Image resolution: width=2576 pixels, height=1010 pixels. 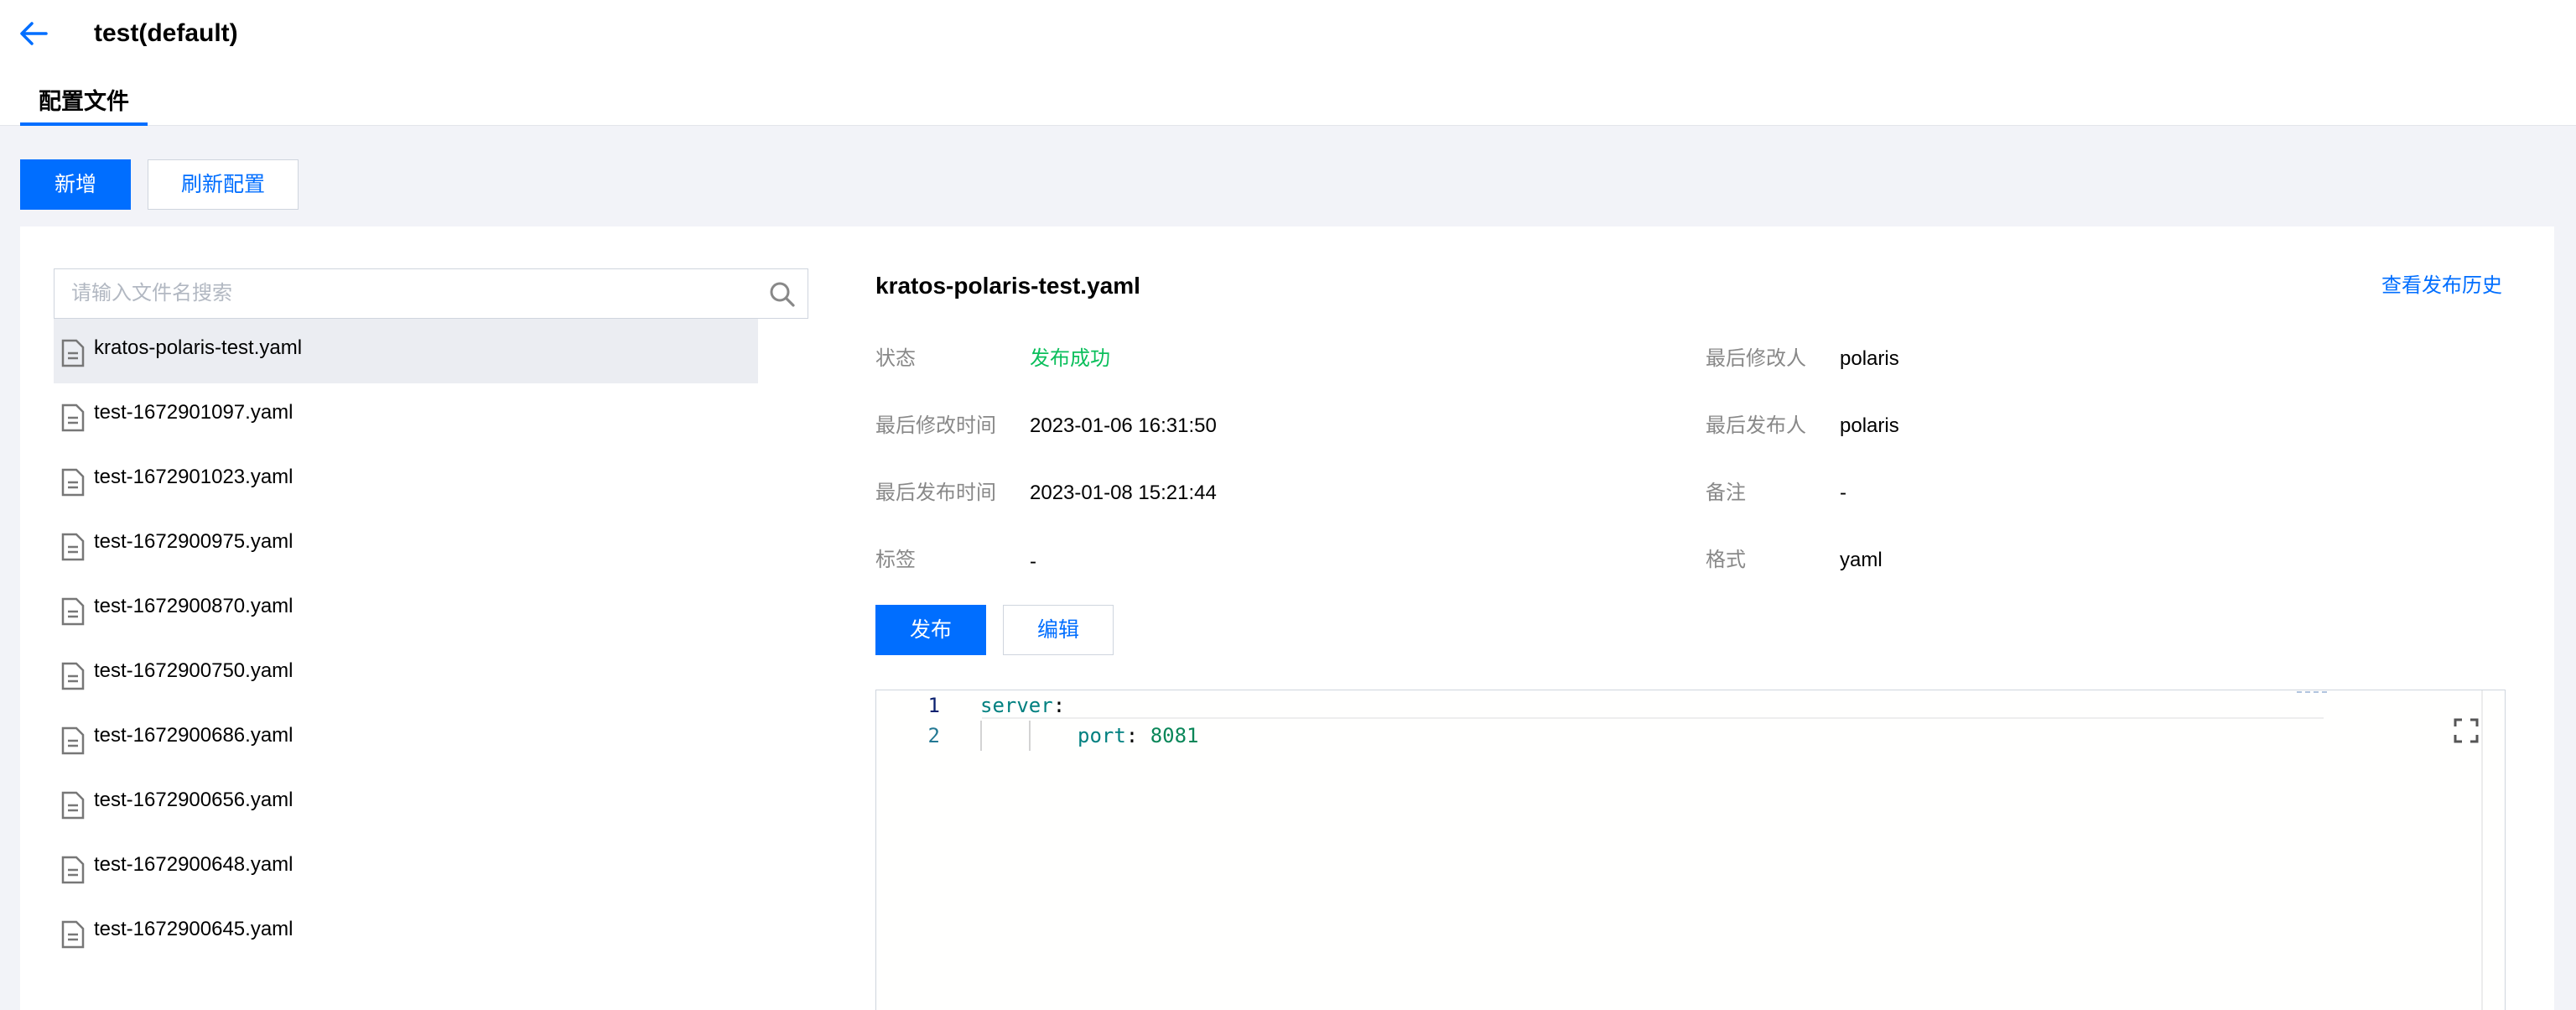 What do you see at coordinates (1033, 561) in the screenshot?
I see `tags-value: -` at bounding box center [1033, 561].